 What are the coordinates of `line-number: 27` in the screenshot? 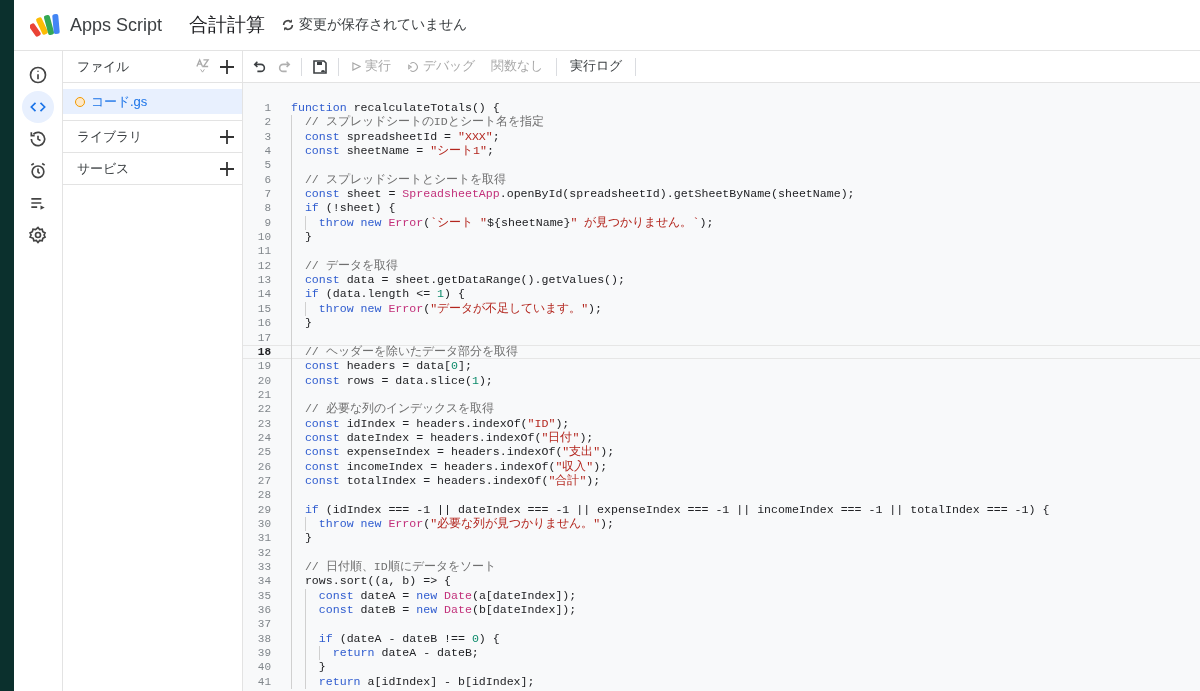 It's located at (263, 481).